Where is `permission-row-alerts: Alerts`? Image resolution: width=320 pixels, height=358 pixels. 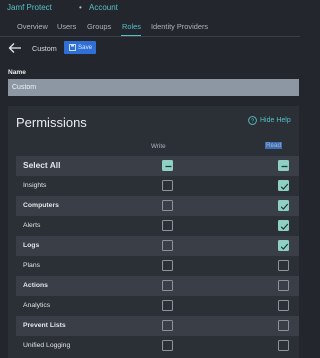 permission-row-alerts: Alerts is located at coordinates (157, 226).